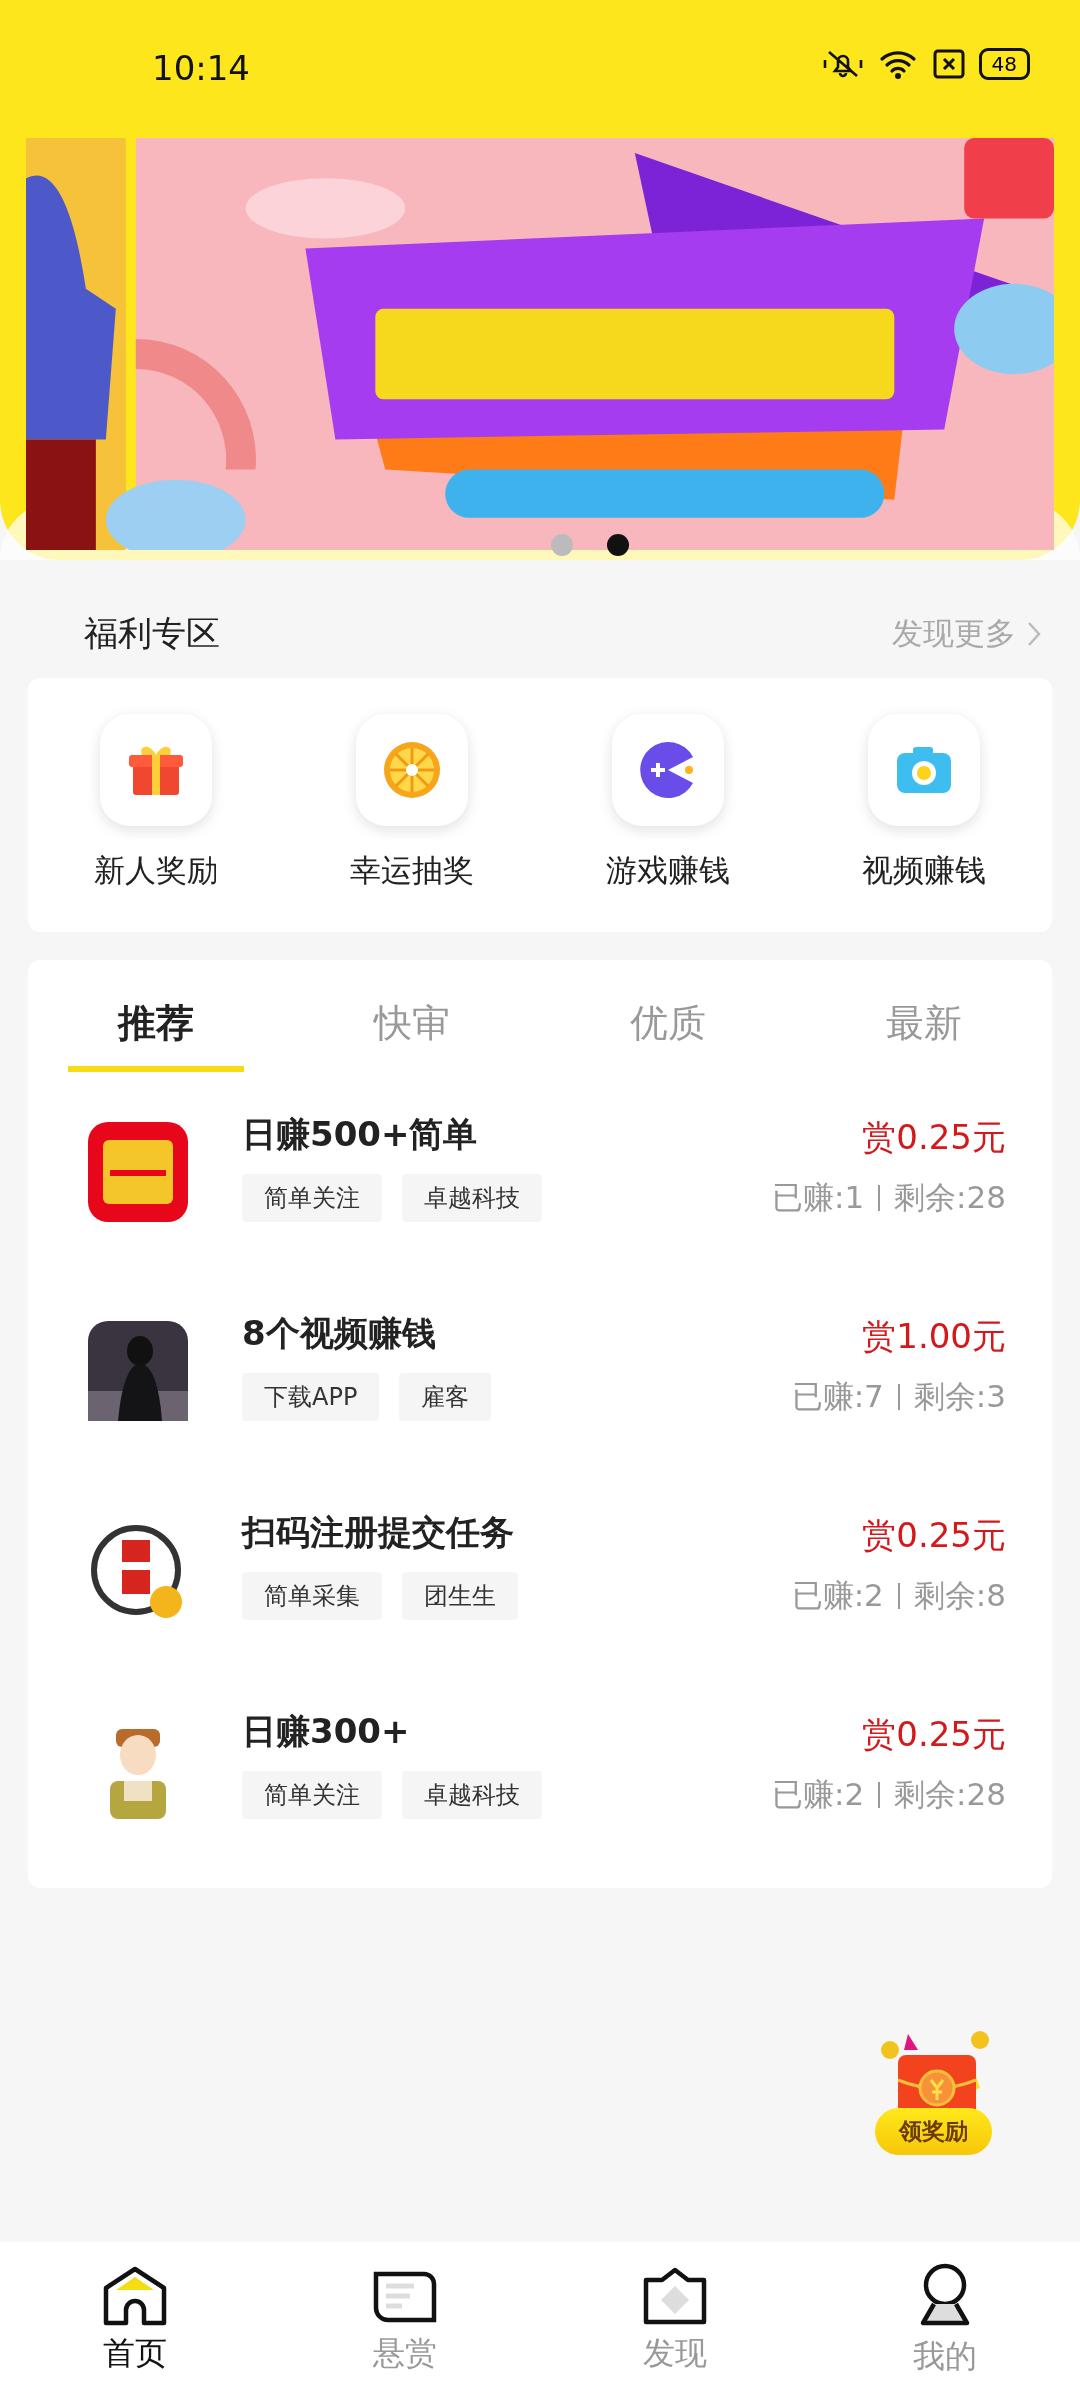  What do you see at coordinates (311, 1396) in the screenshot?
I see `task-tag: 下载APP` at bounding box center [311, 1396].